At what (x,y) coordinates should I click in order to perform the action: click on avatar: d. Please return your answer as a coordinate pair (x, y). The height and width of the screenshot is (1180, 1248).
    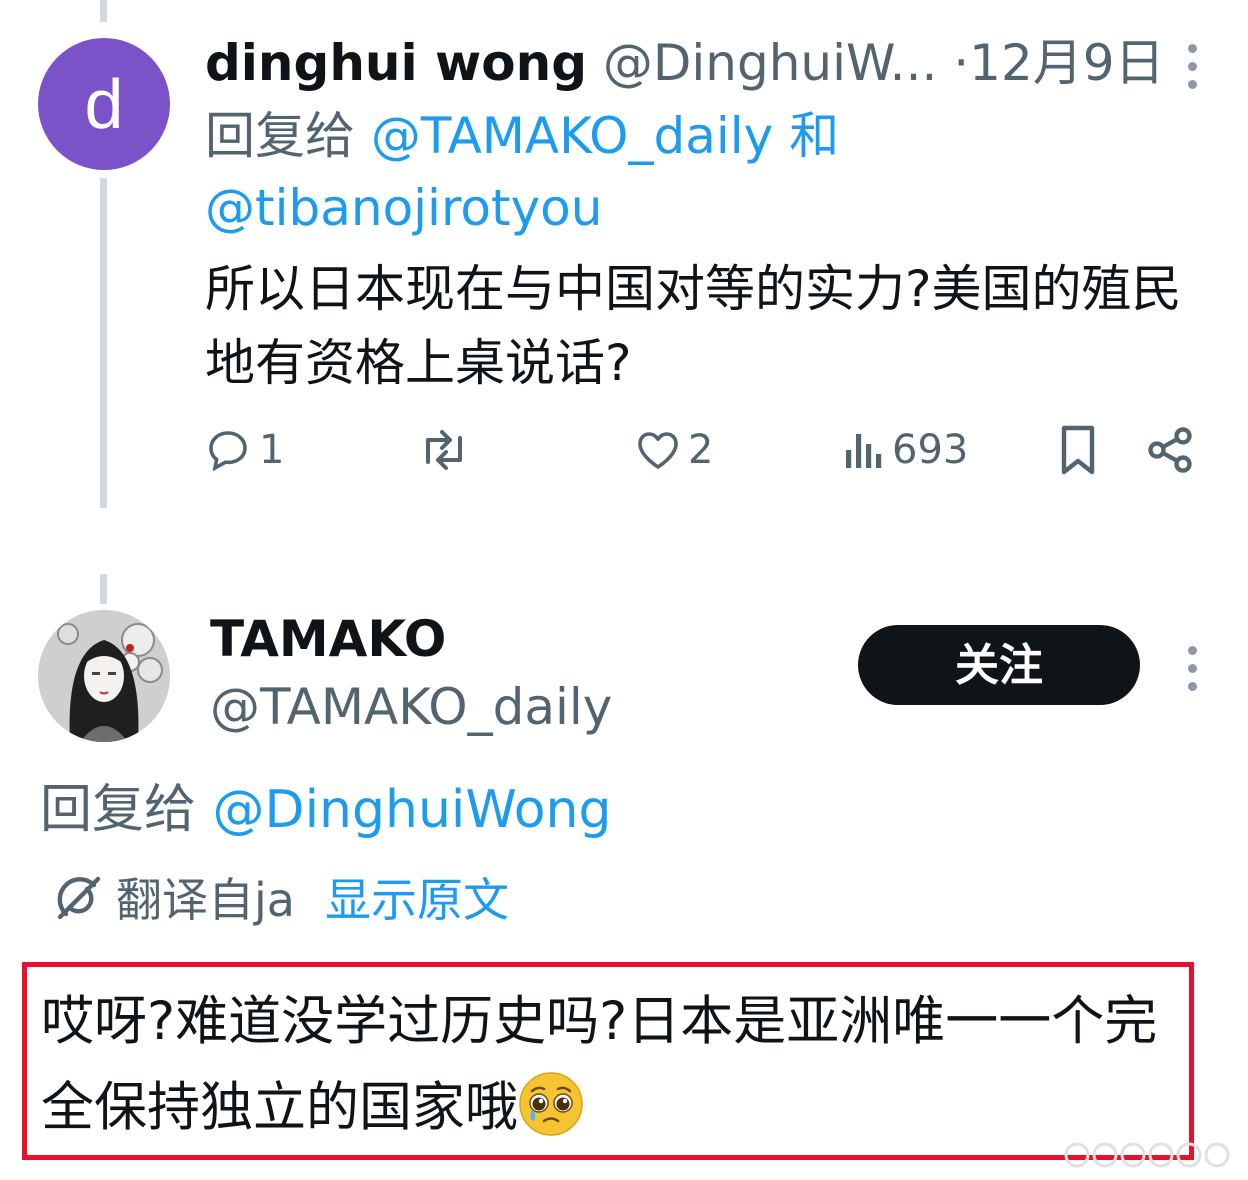
    Looking at the image, I should click on (104, 104).